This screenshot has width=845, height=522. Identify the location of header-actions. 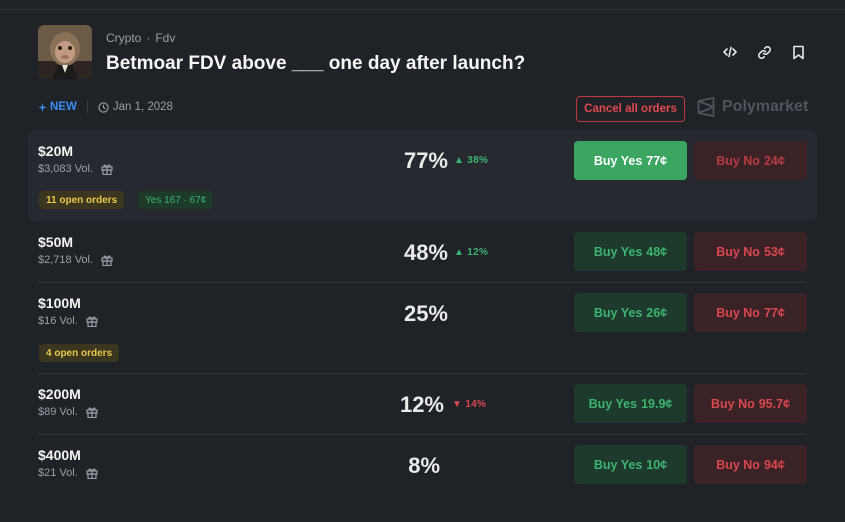
(764, 52).